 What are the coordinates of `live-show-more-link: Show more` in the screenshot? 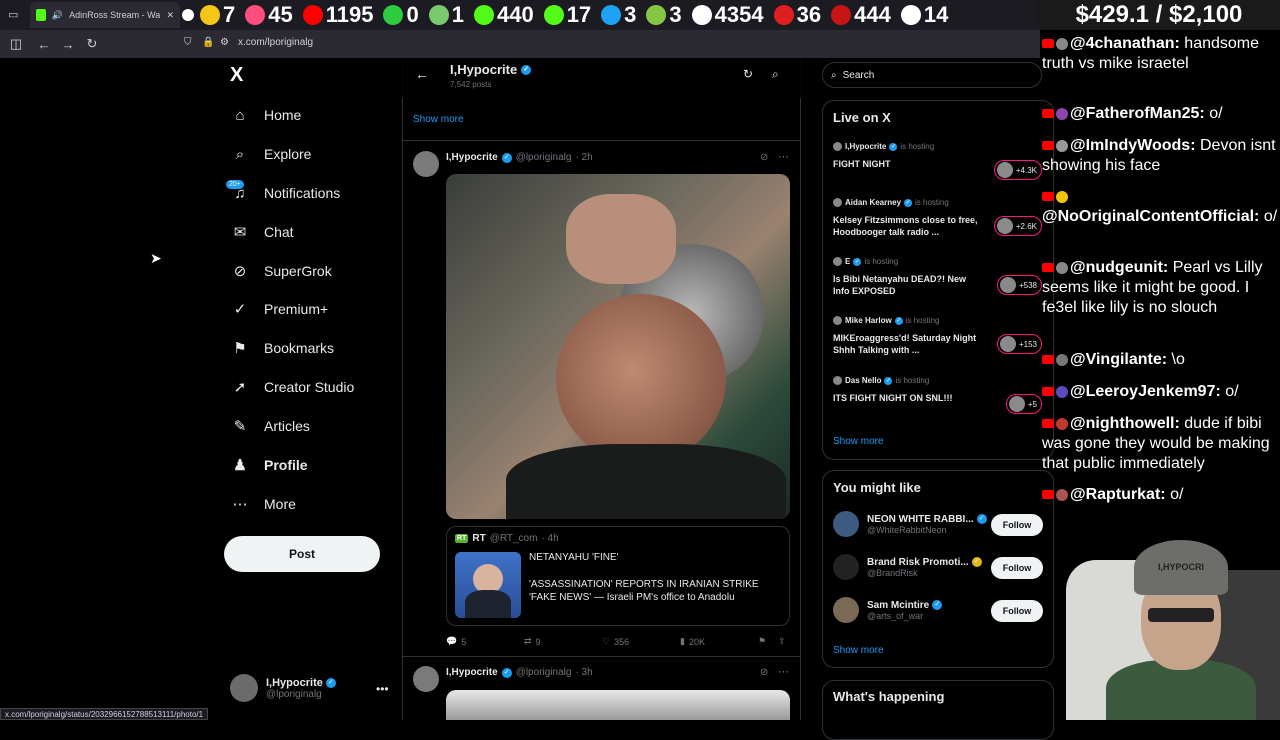 It's located at (858, 441).